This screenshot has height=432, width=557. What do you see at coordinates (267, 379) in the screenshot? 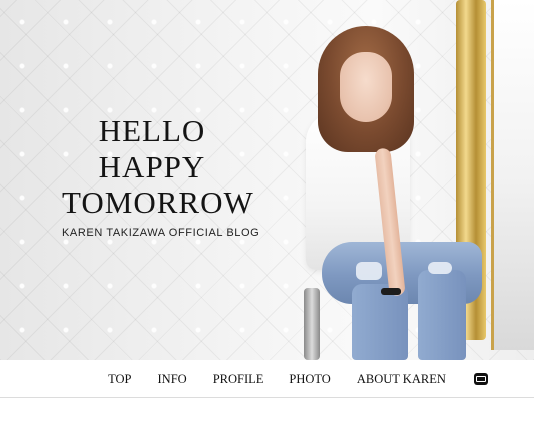
I see `main-nav: TOP INFO PROFILE PHOTO ABOUT KAREN` at bounding box center [267, 379].